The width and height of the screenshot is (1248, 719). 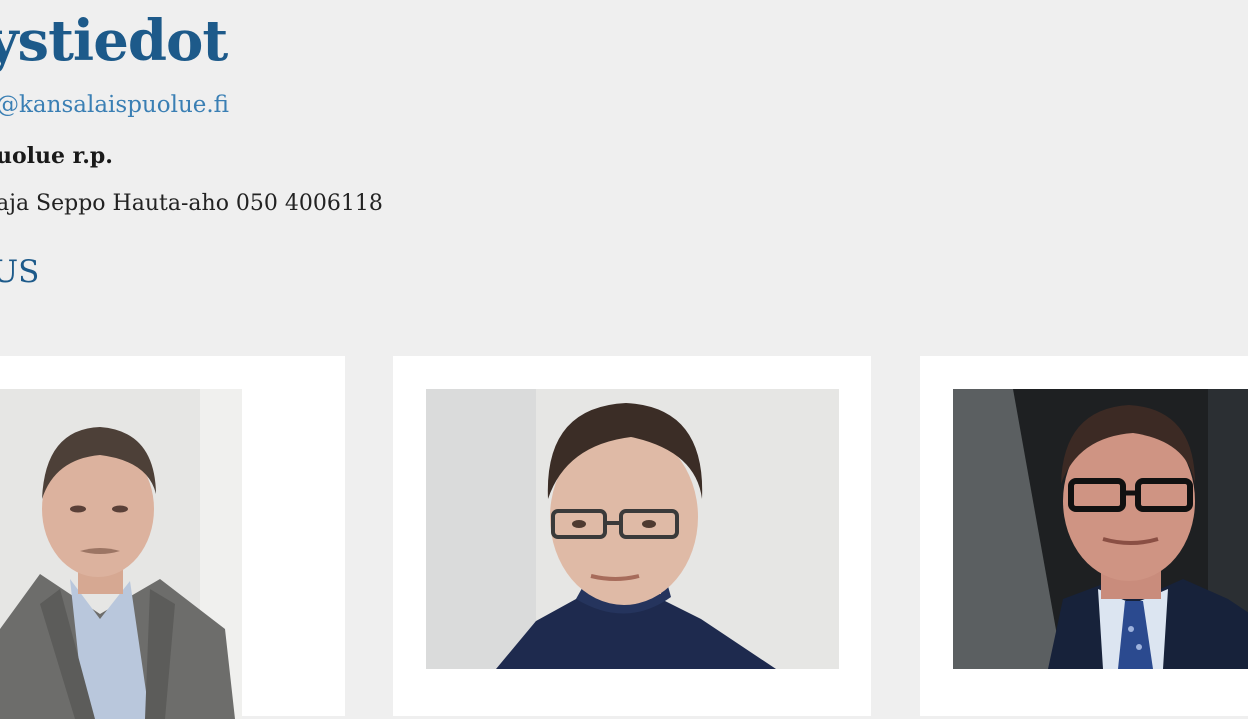 What do you see at coordinates (20, 272) in the screenshot?
I see `section-heading: US` at bounding box center [20, 272].